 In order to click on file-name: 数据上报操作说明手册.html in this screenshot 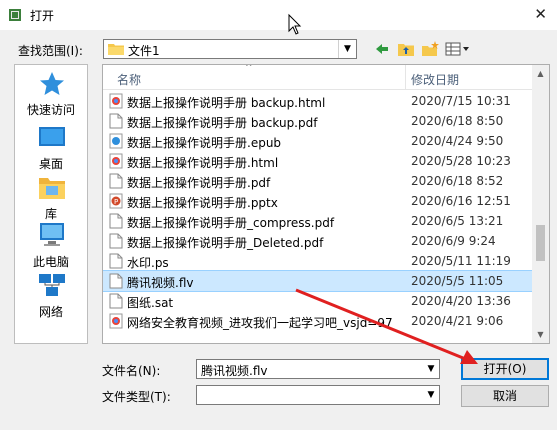, I will do `click(203, 163)`.